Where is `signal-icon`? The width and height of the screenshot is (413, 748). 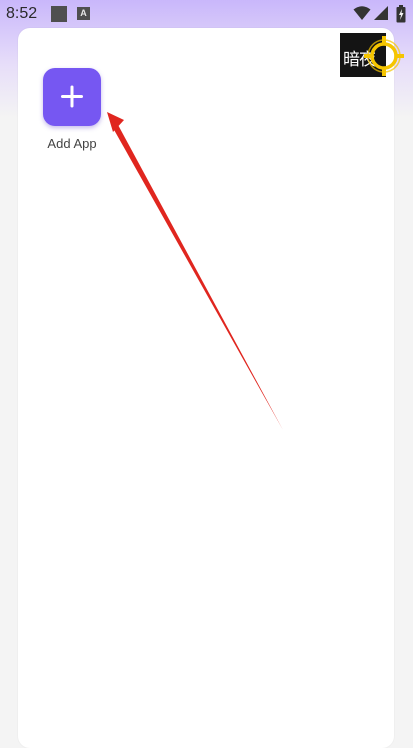
signal-icon is located at coordinates (381, 13).